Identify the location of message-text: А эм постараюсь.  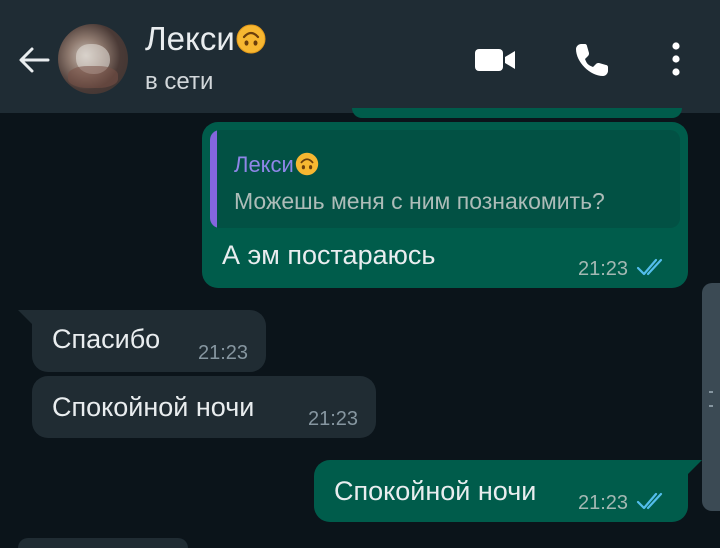
(329, 255).